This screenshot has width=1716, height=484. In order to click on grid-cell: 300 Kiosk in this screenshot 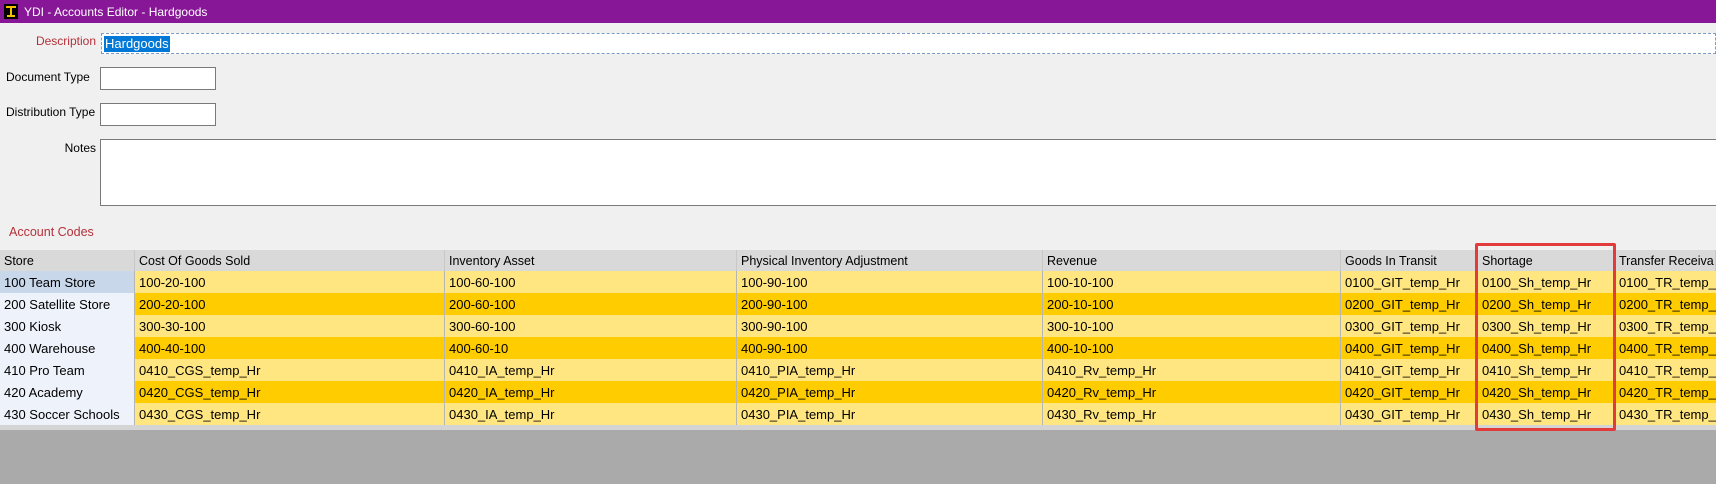, I will do `click(67, 326)`.